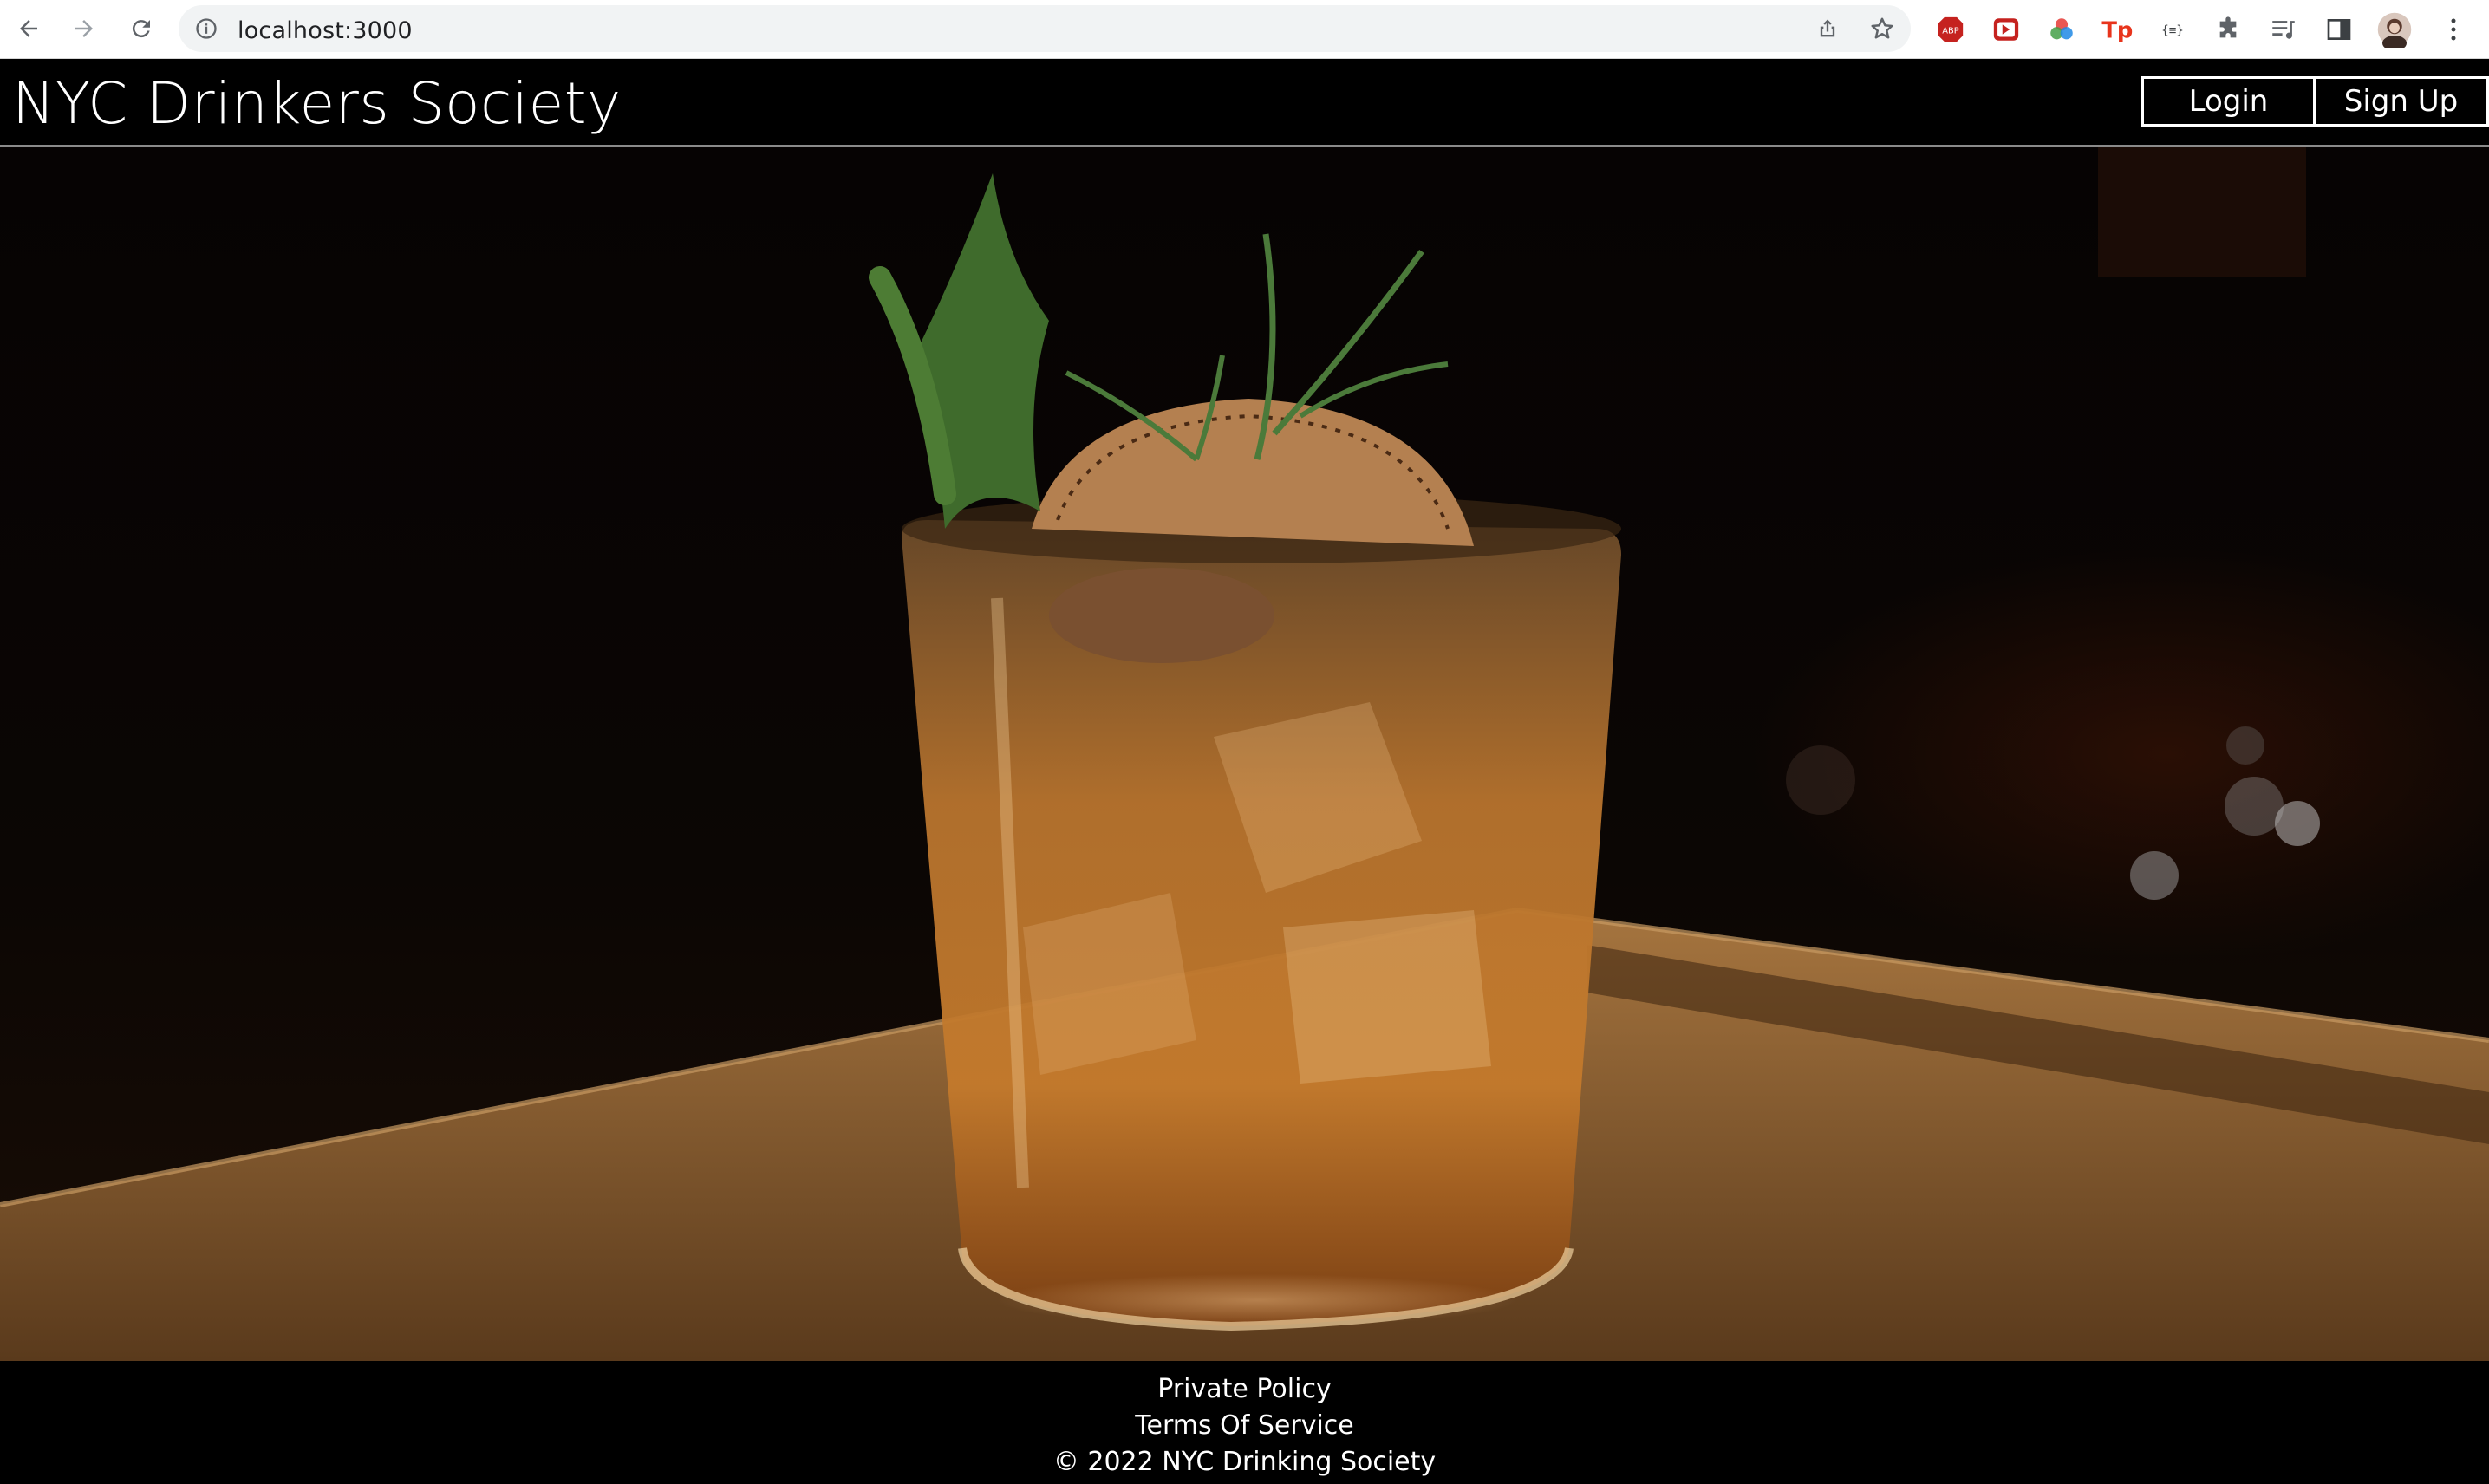  Describe the element at coordinates (1882, 31) in the screenshot. I see `star-icon` at that location.